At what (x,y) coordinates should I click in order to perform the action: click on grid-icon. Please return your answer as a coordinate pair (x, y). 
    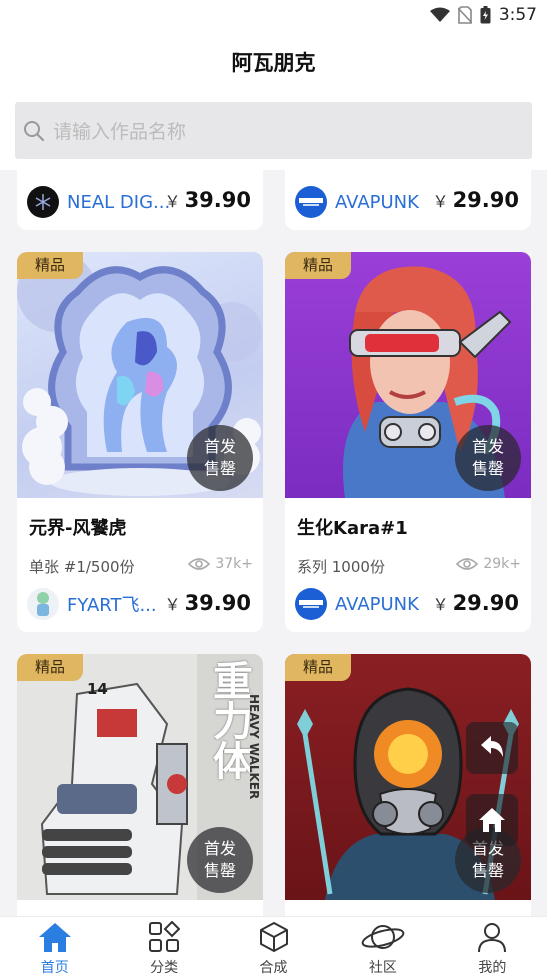
    Looking at the image, I should click on (165, 936).